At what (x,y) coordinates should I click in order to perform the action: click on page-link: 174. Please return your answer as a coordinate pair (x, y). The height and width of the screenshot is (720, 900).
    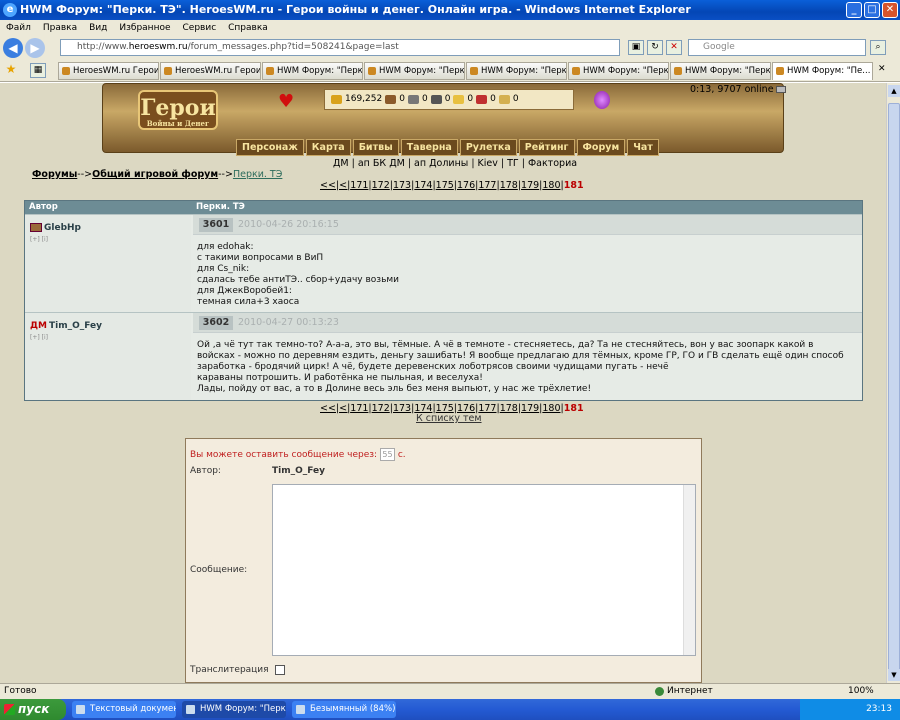
    Looking at the image, I should click on (423, 185).